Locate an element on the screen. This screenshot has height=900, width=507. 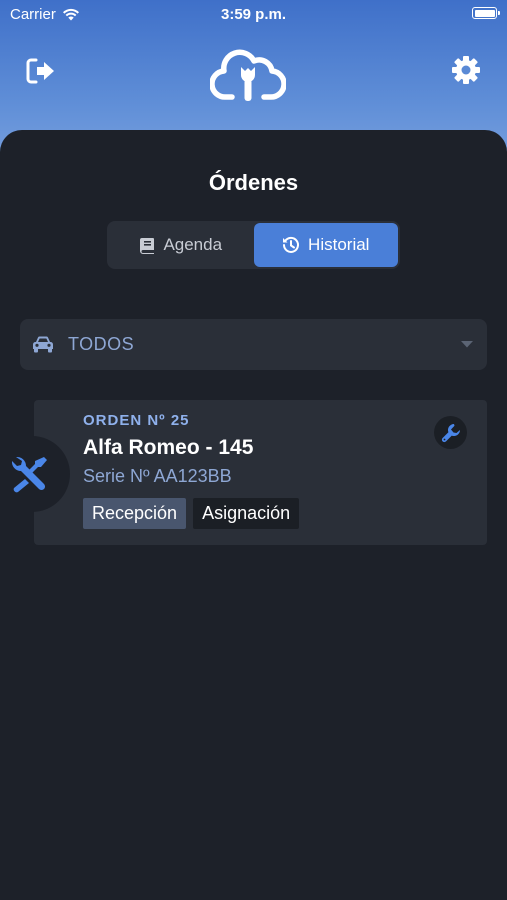
tab-historial: Historial is located at coordinates (325, 245).